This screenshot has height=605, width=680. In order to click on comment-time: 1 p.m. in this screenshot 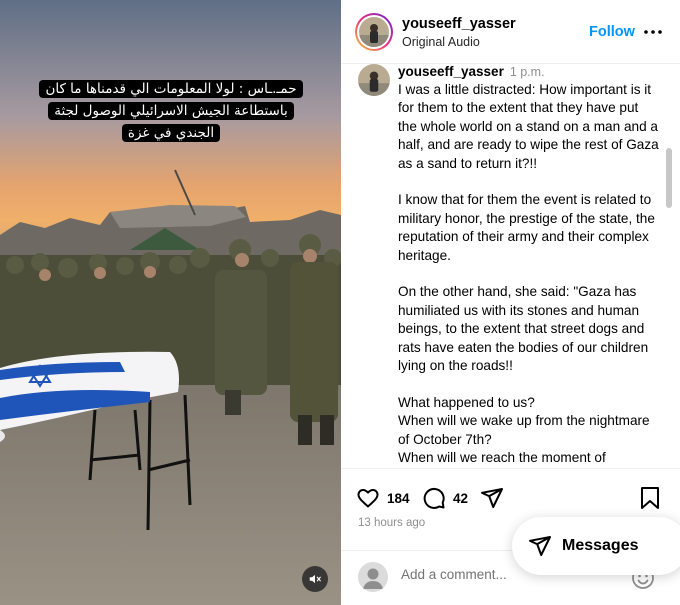, I will do `click(527, 72)`.